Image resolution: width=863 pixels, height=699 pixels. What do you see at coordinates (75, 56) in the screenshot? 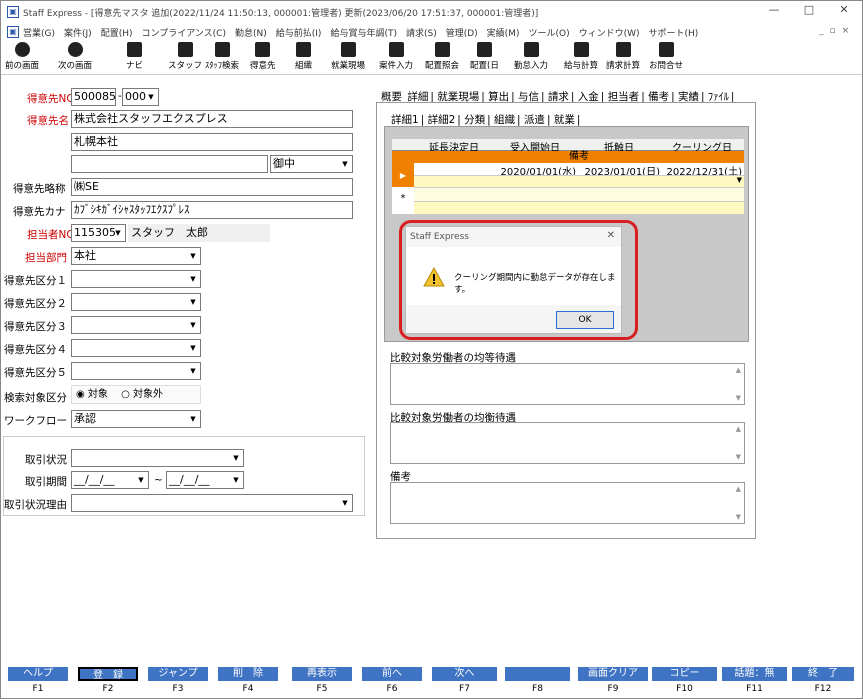
I see `forward-button: 次の画面` at bounding box center [75, 56].